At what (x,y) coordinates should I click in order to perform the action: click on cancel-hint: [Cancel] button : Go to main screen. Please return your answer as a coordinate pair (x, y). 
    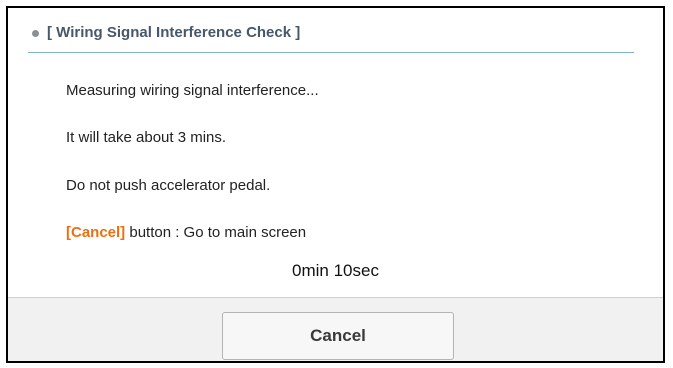
    Looking at the image, I should click on (186, 233).